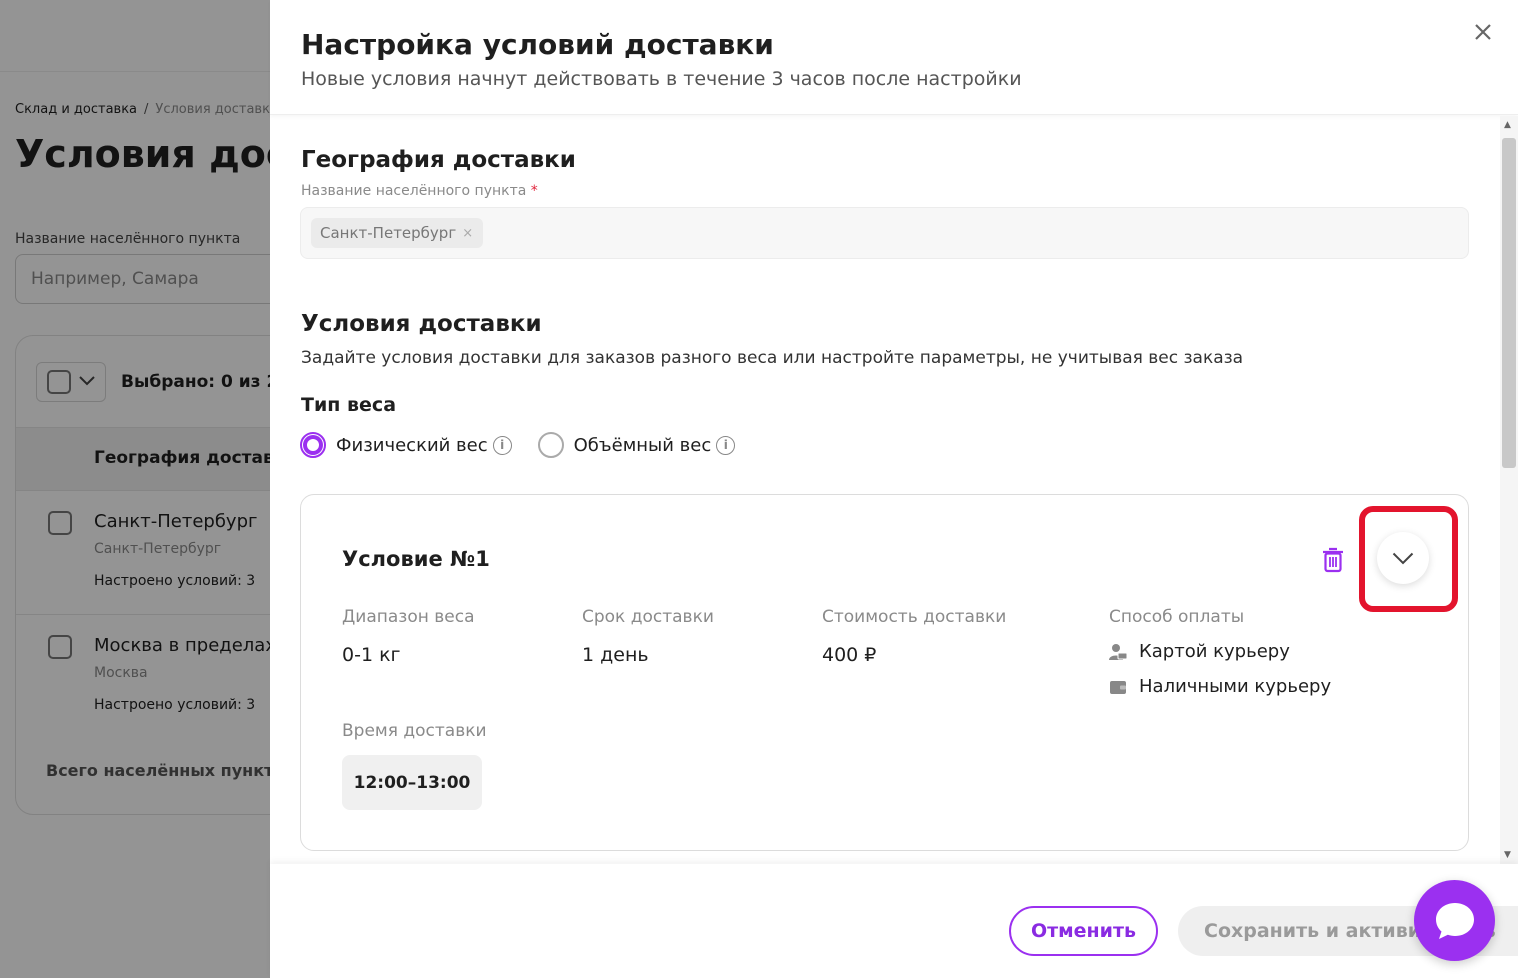  Describe the element at coordinates (349, 405) in the screenshot. I see `weight-type-label: Тип веса` at that location.